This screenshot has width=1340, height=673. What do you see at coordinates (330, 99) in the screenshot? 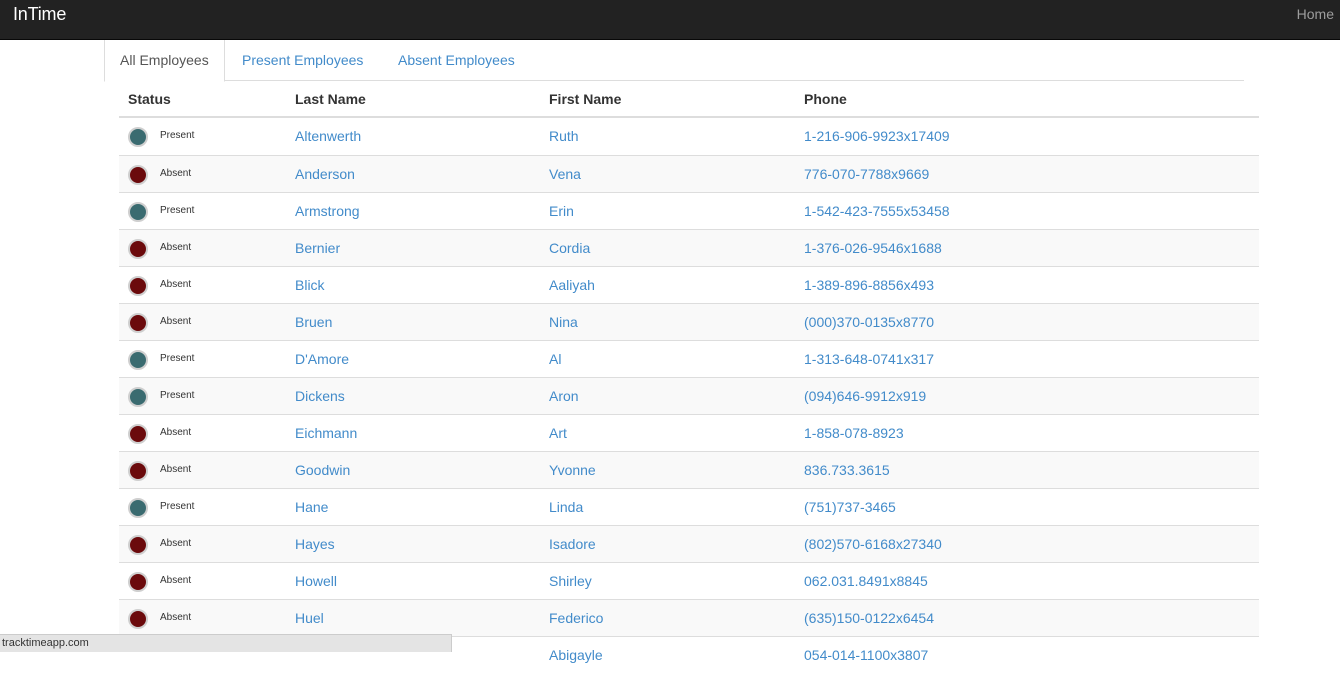
I see `header-last-name: Last Name` at bounding box center [330, 99].